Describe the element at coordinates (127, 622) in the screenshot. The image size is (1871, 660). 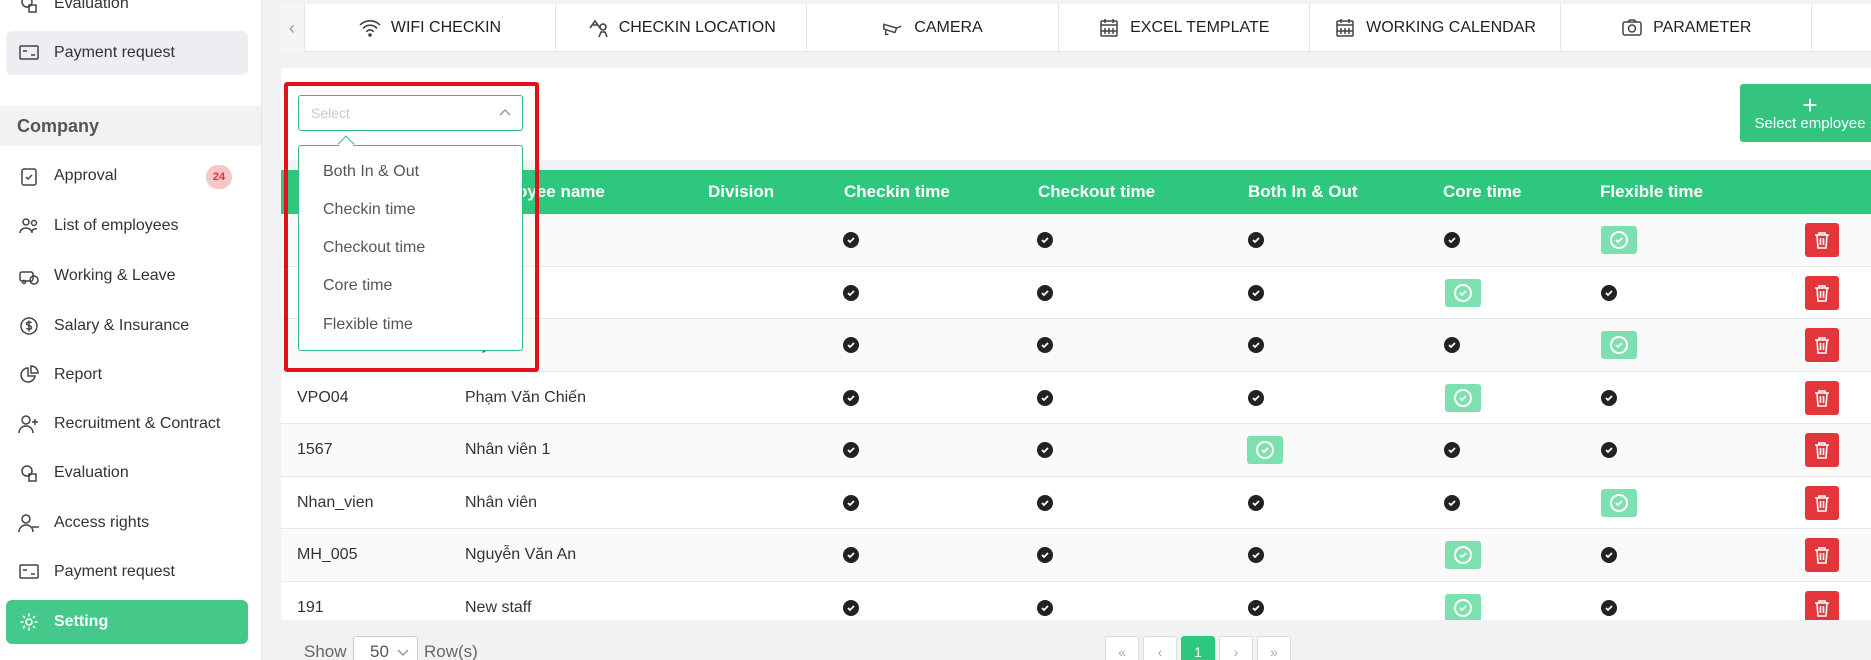
I see `sidebar-item-setting: Setting` at that location.